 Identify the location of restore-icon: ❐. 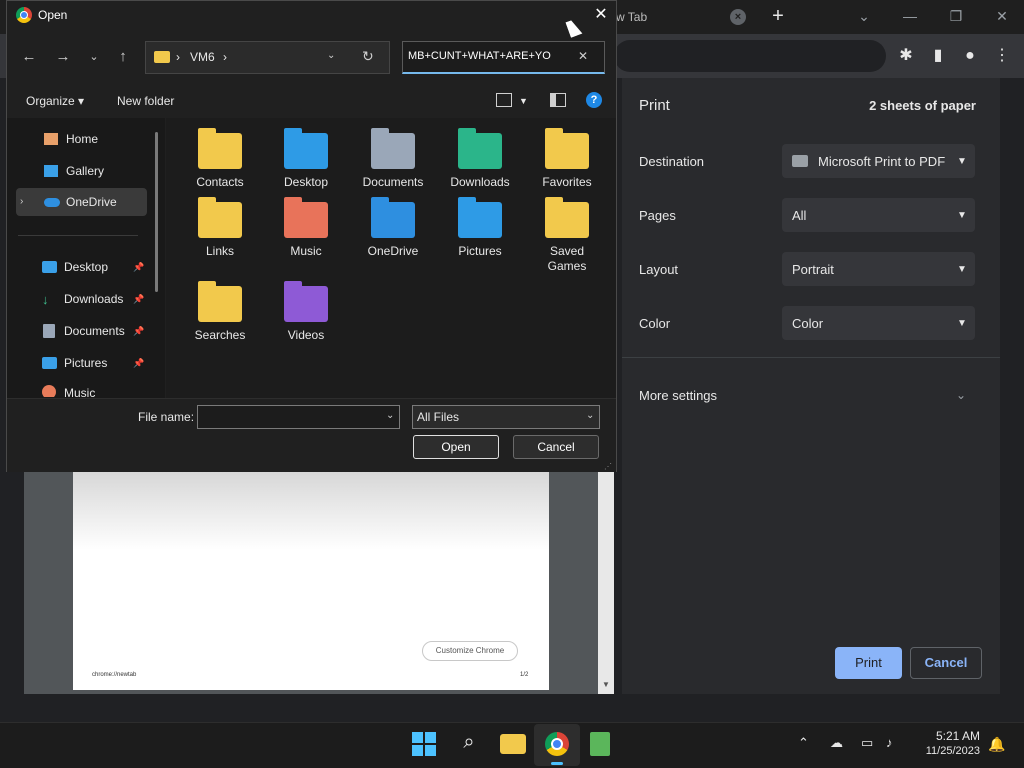
(956, 16).